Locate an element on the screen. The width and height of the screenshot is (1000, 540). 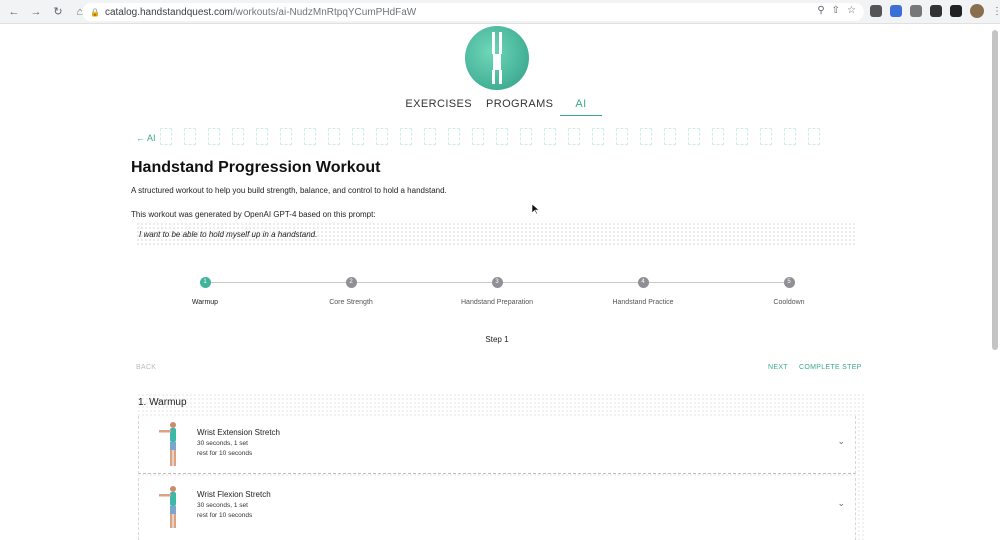
handstand-figure-icon is located at coordinates (497, 58).